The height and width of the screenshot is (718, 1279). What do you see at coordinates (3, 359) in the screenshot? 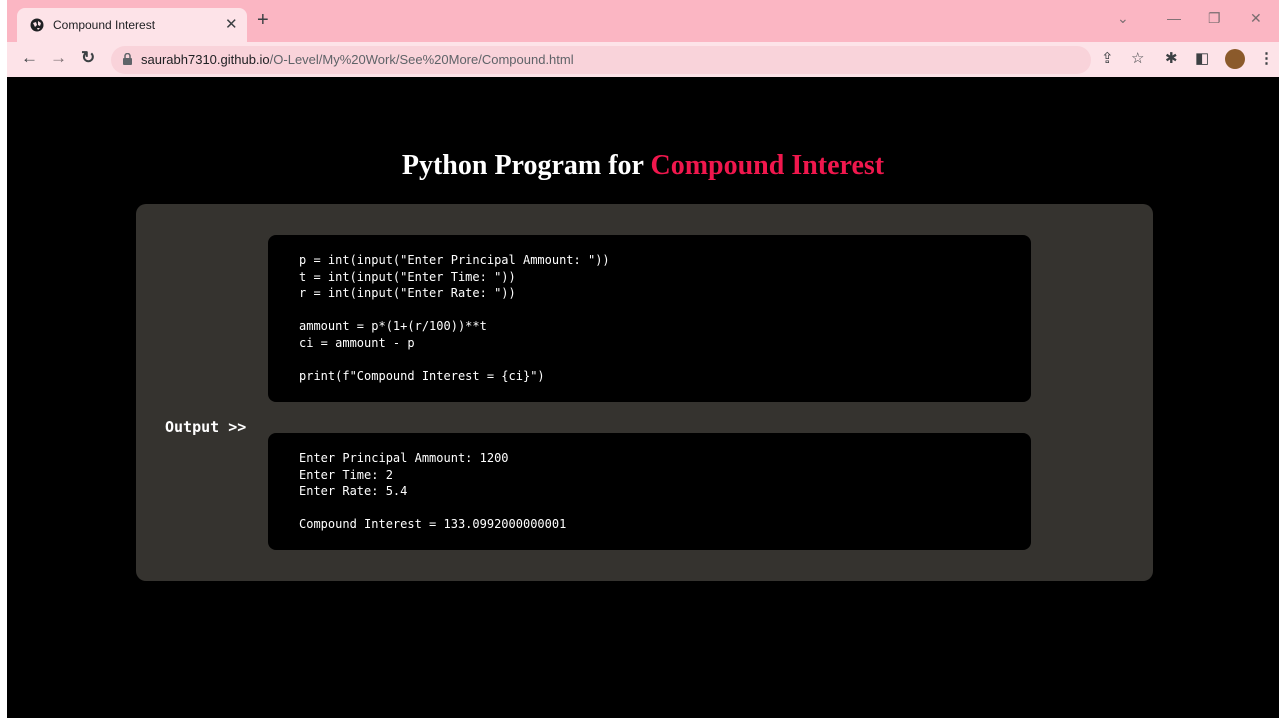
I see `window-edge` at bounding box center [3, 359].